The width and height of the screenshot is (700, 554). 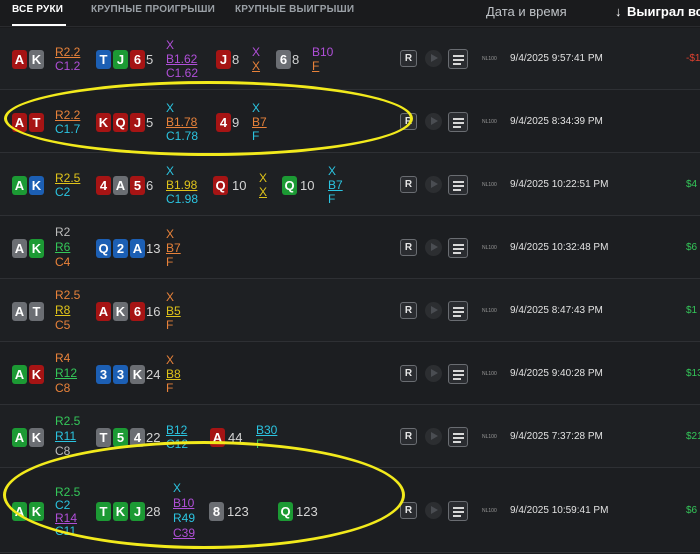 What do you see at coordinates (259, 122) in the screenshot?
I see `action-label: B7` at bounding box center [259, 122].